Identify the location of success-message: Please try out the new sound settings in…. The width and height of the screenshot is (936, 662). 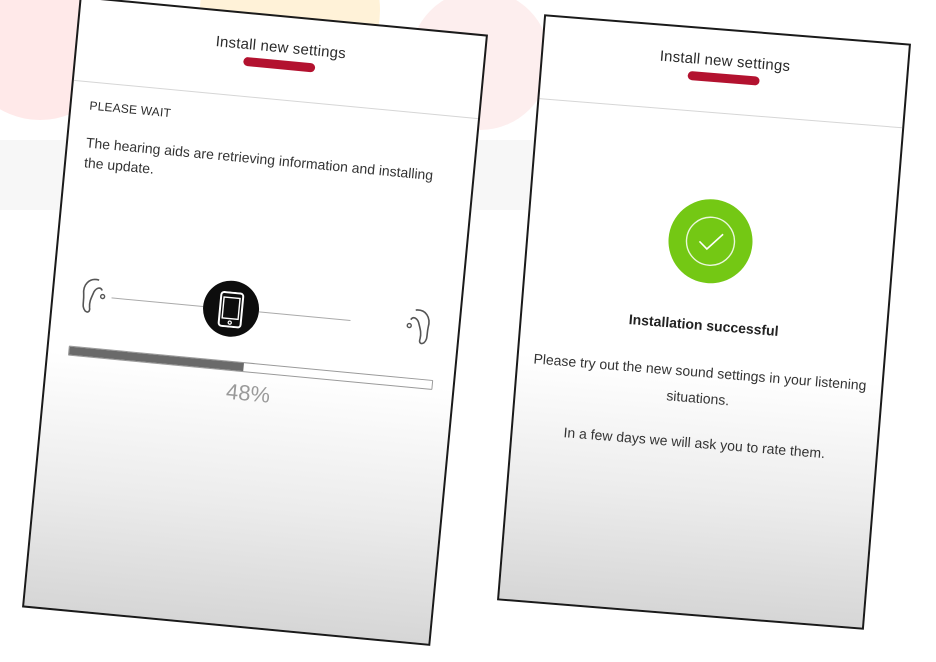
(700, 379).